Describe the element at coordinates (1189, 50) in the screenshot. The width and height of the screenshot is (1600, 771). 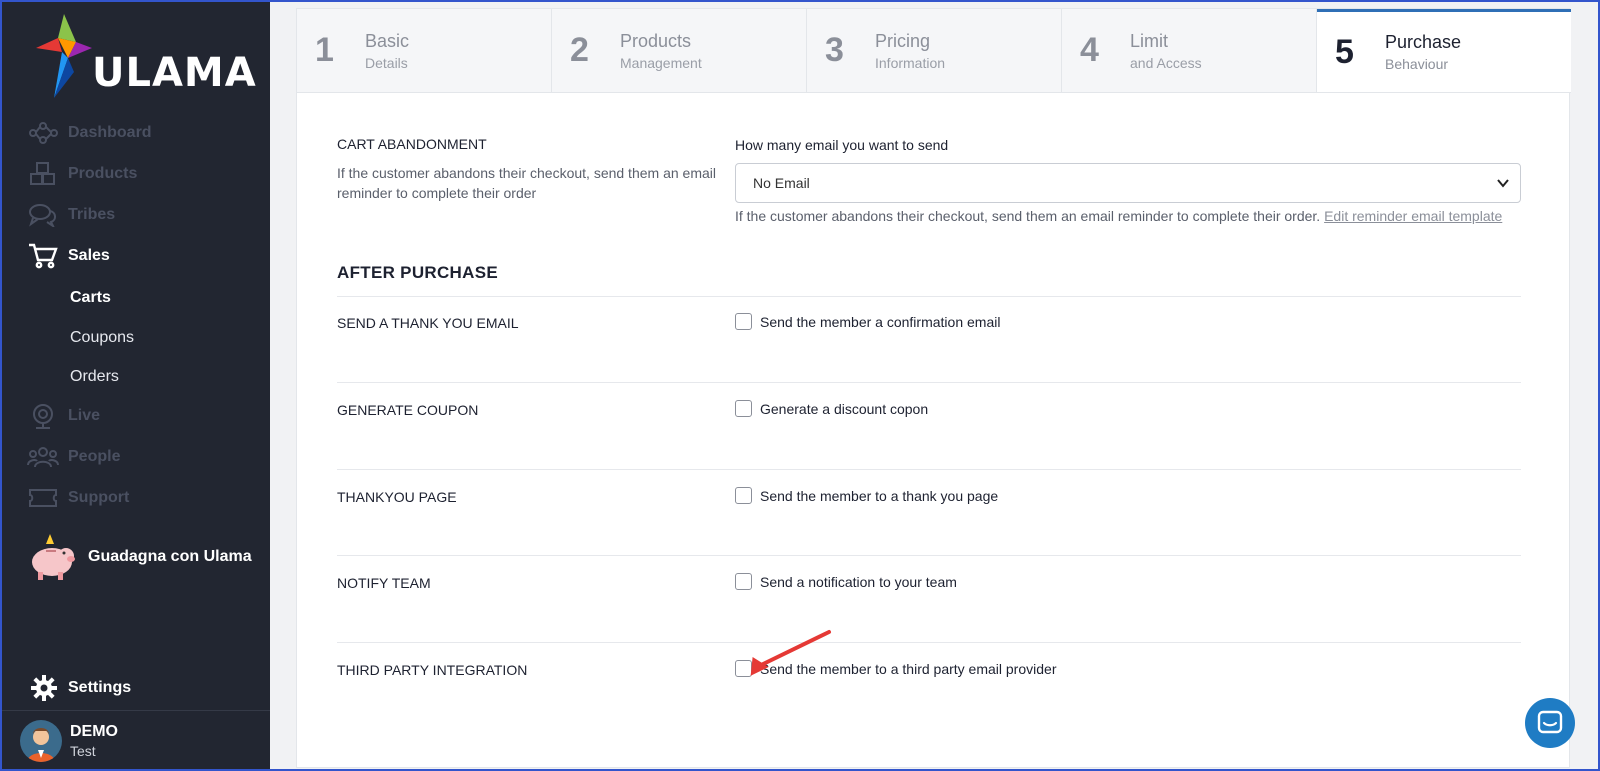
I see `step-limit-access: 4 Limit and Access` at that location.